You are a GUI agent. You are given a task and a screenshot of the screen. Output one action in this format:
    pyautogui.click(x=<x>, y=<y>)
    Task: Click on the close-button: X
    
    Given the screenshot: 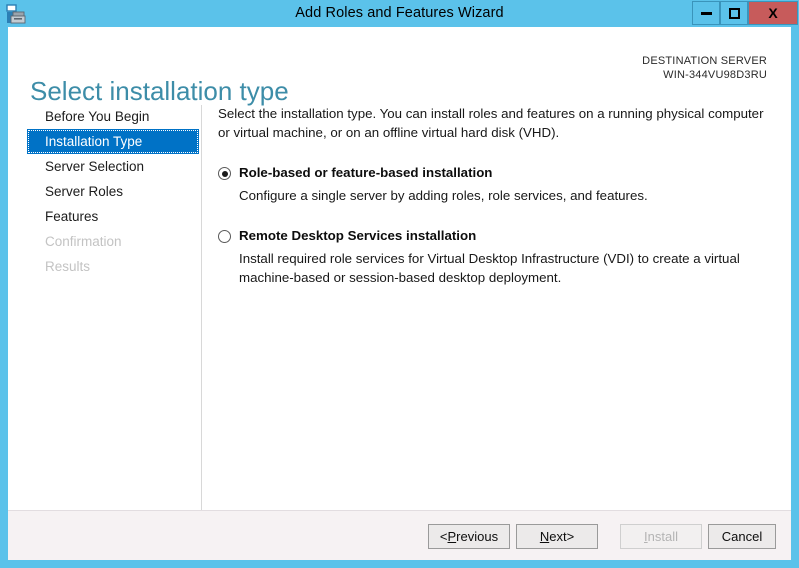 What is the action you would take?
    pyautogui.click(x=773, y=13)
    